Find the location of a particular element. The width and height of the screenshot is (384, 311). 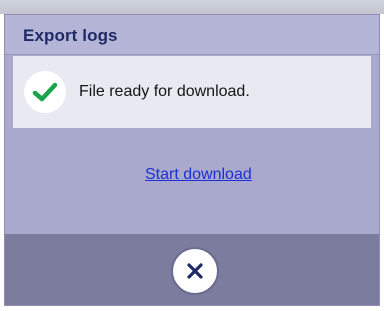

close-icon is located at coordinates (195, 271).